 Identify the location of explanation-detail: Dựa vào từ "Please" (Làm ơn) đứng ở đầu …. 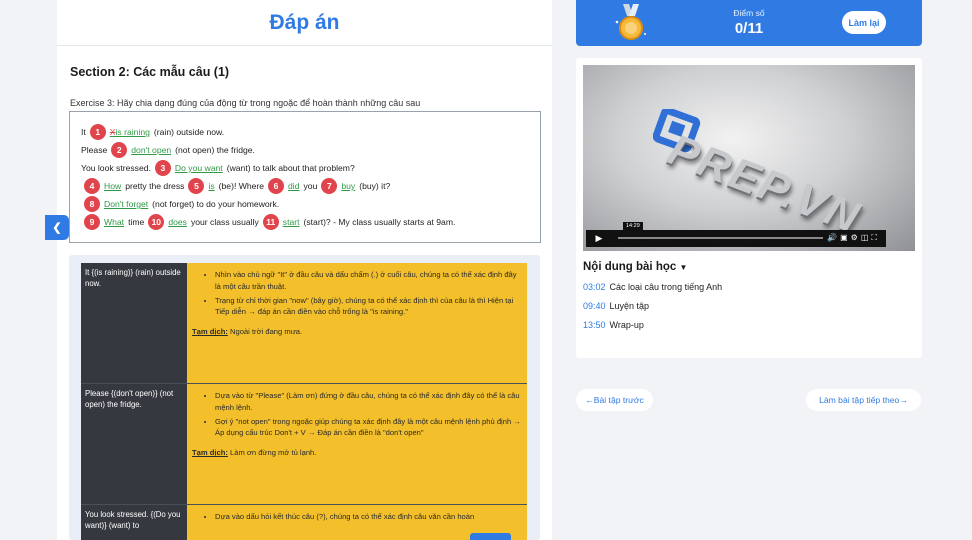
(357, 444).